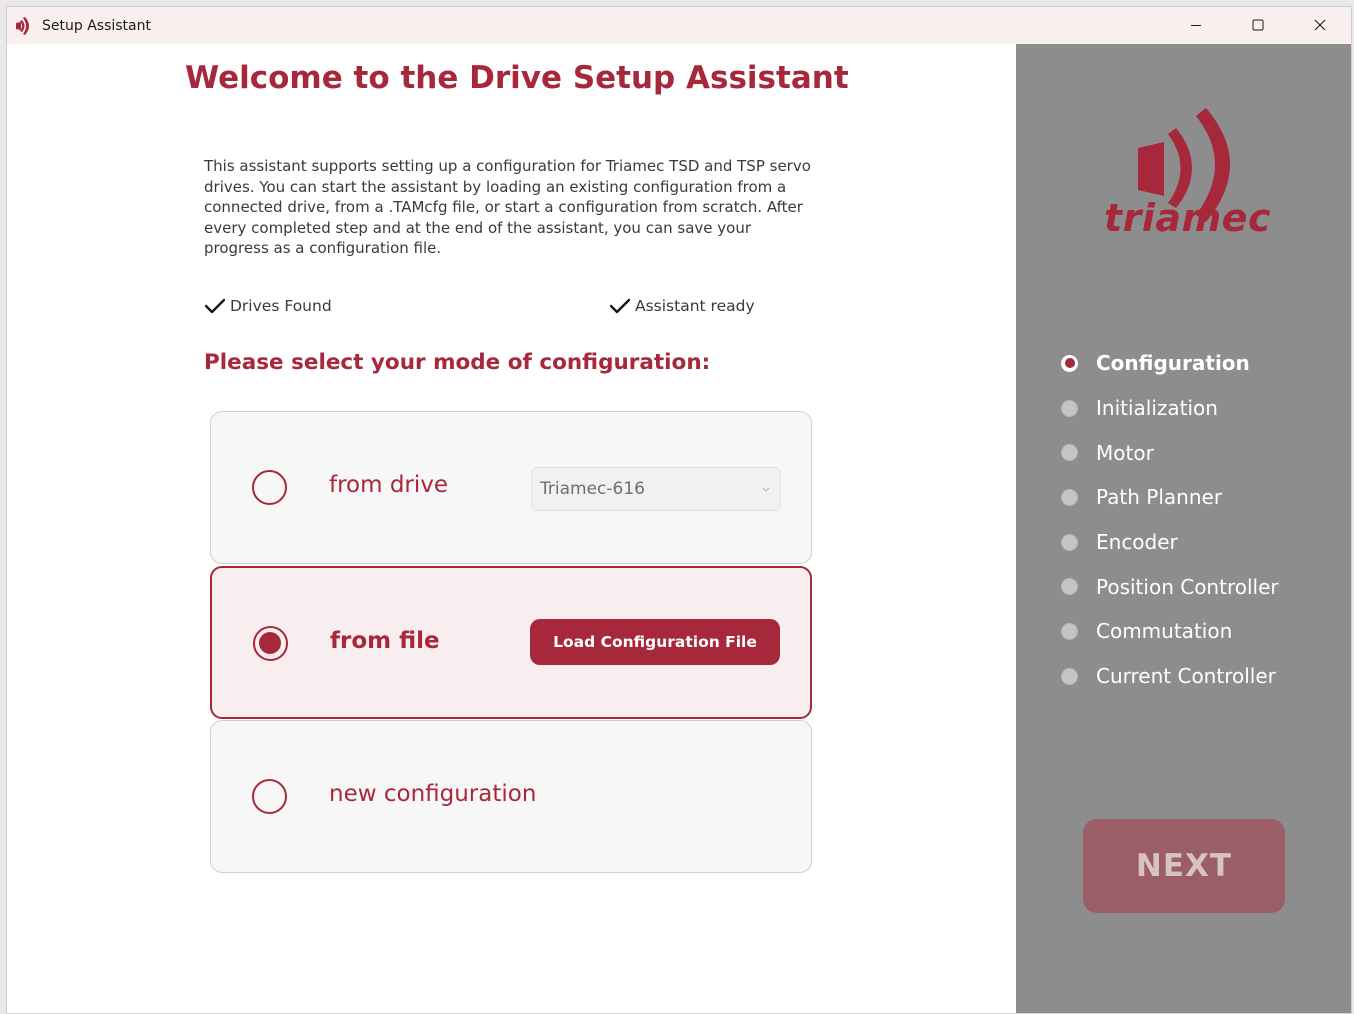  I want to click on option-label: from drive, so click(389, 485).